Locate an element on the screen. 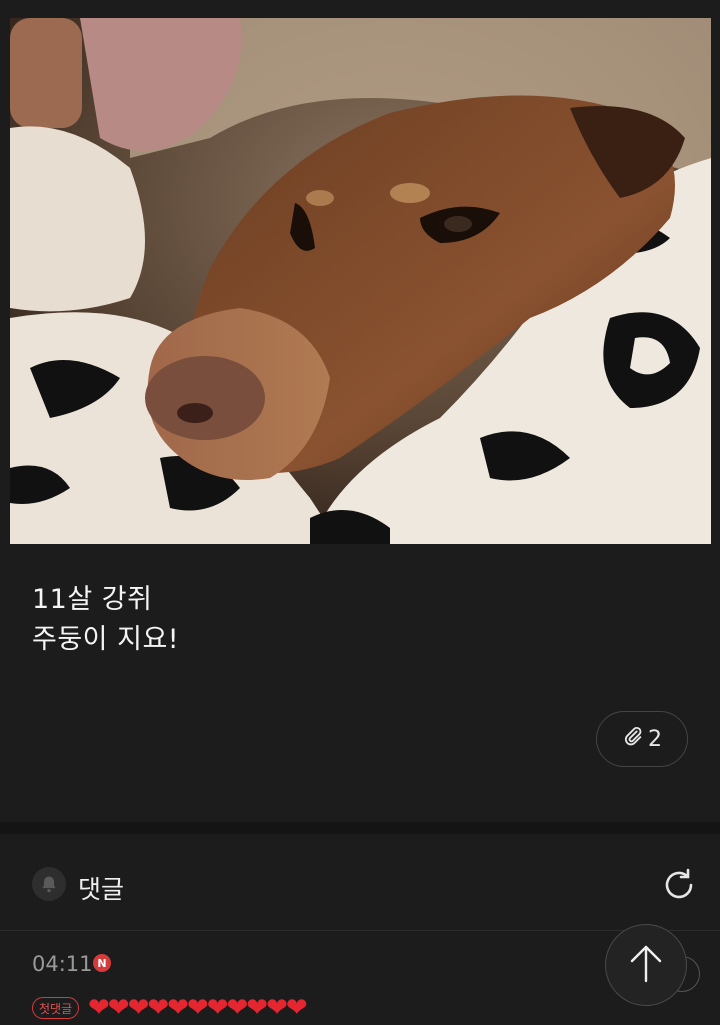 The image size is (720, 1025). post-text-line: 주둥이 지요! is located at coordinates (106, 639).